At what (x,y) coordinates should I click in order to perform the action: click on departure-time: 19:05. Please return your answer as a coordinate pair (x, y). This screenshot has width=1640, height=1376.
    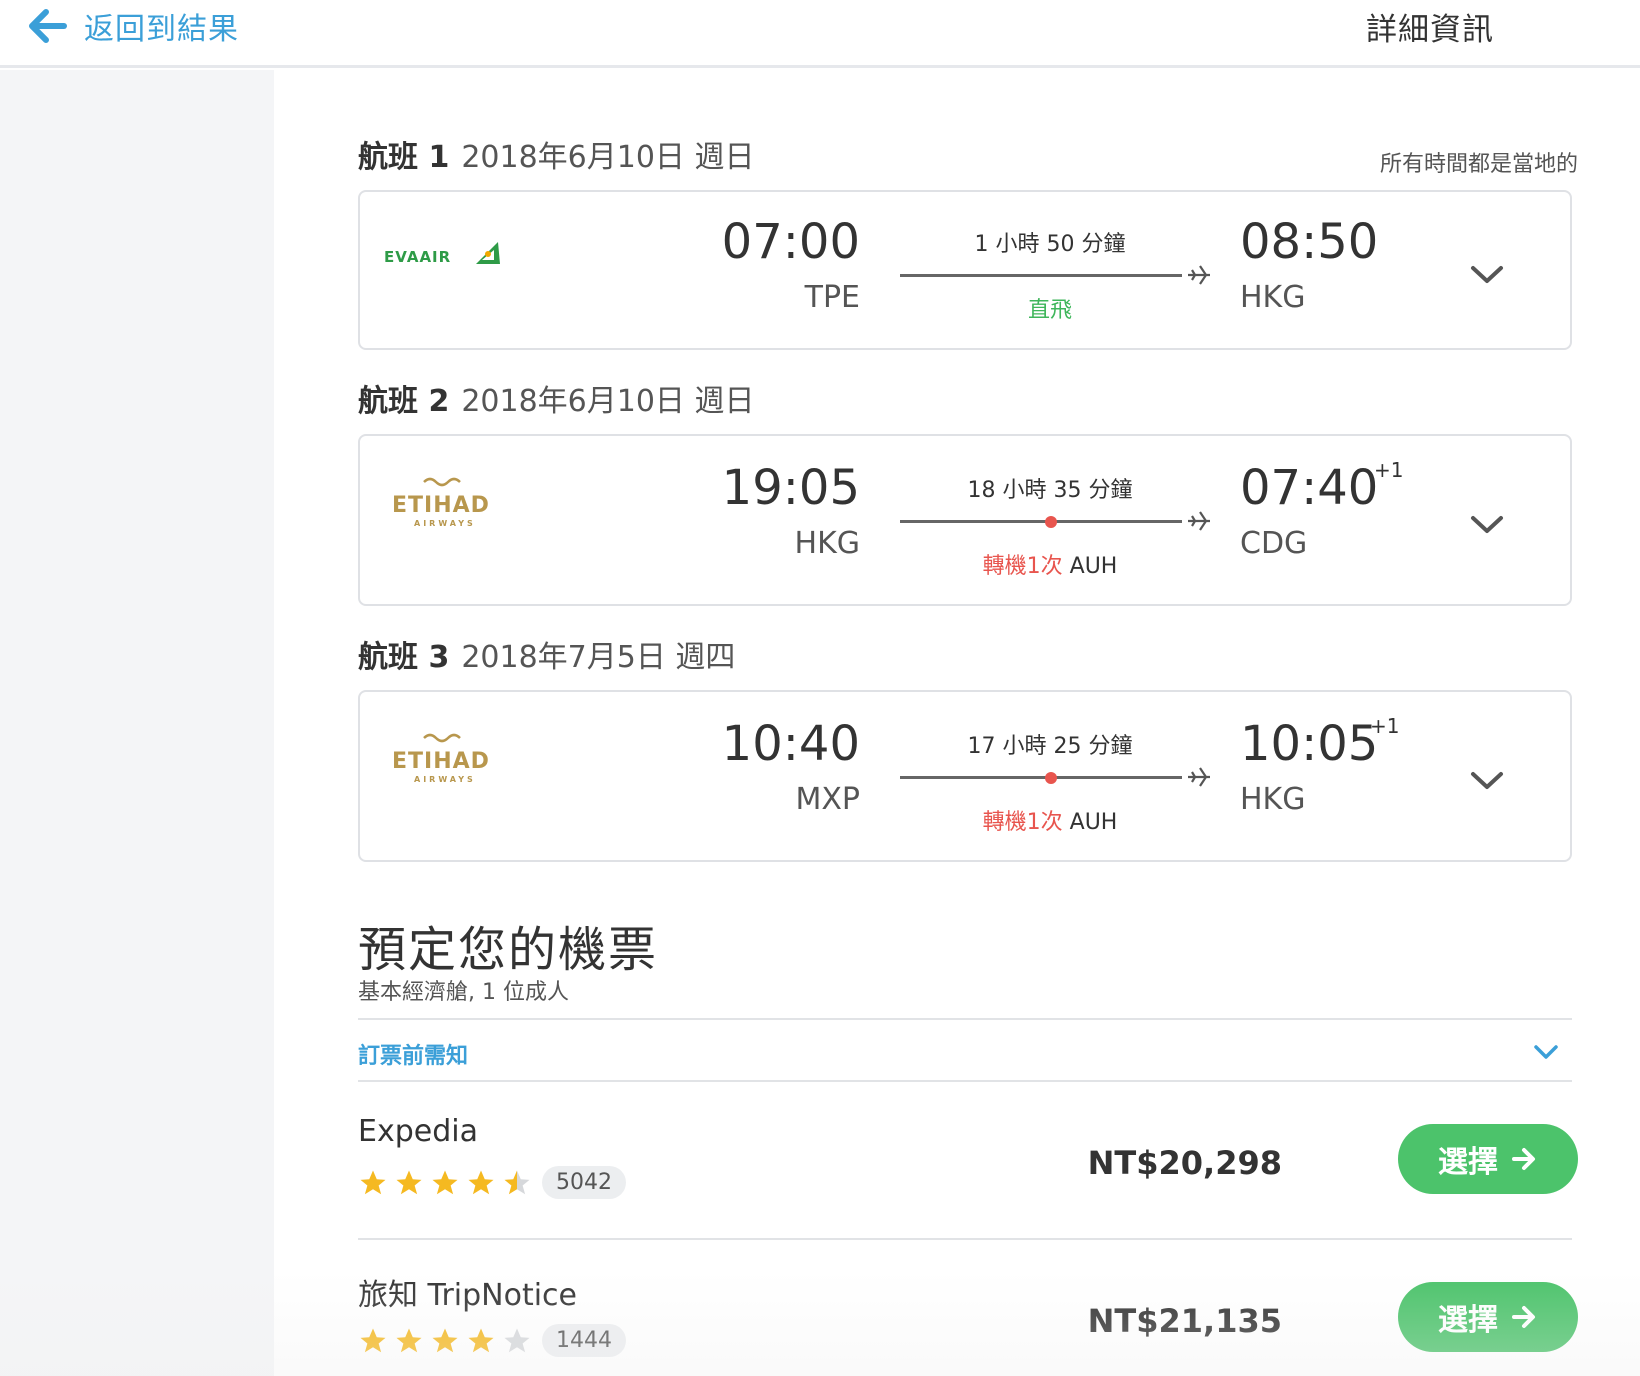
    Looking at the image, I should click on (790, 488).